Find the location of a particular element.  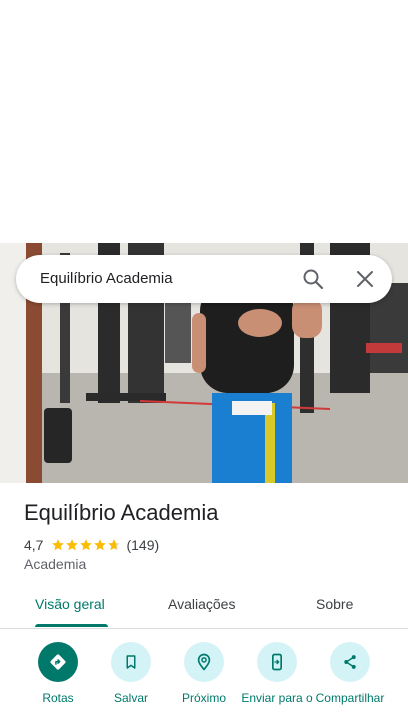

search-bar: Equilíbrio Academia is located at coordinates (204, 279).